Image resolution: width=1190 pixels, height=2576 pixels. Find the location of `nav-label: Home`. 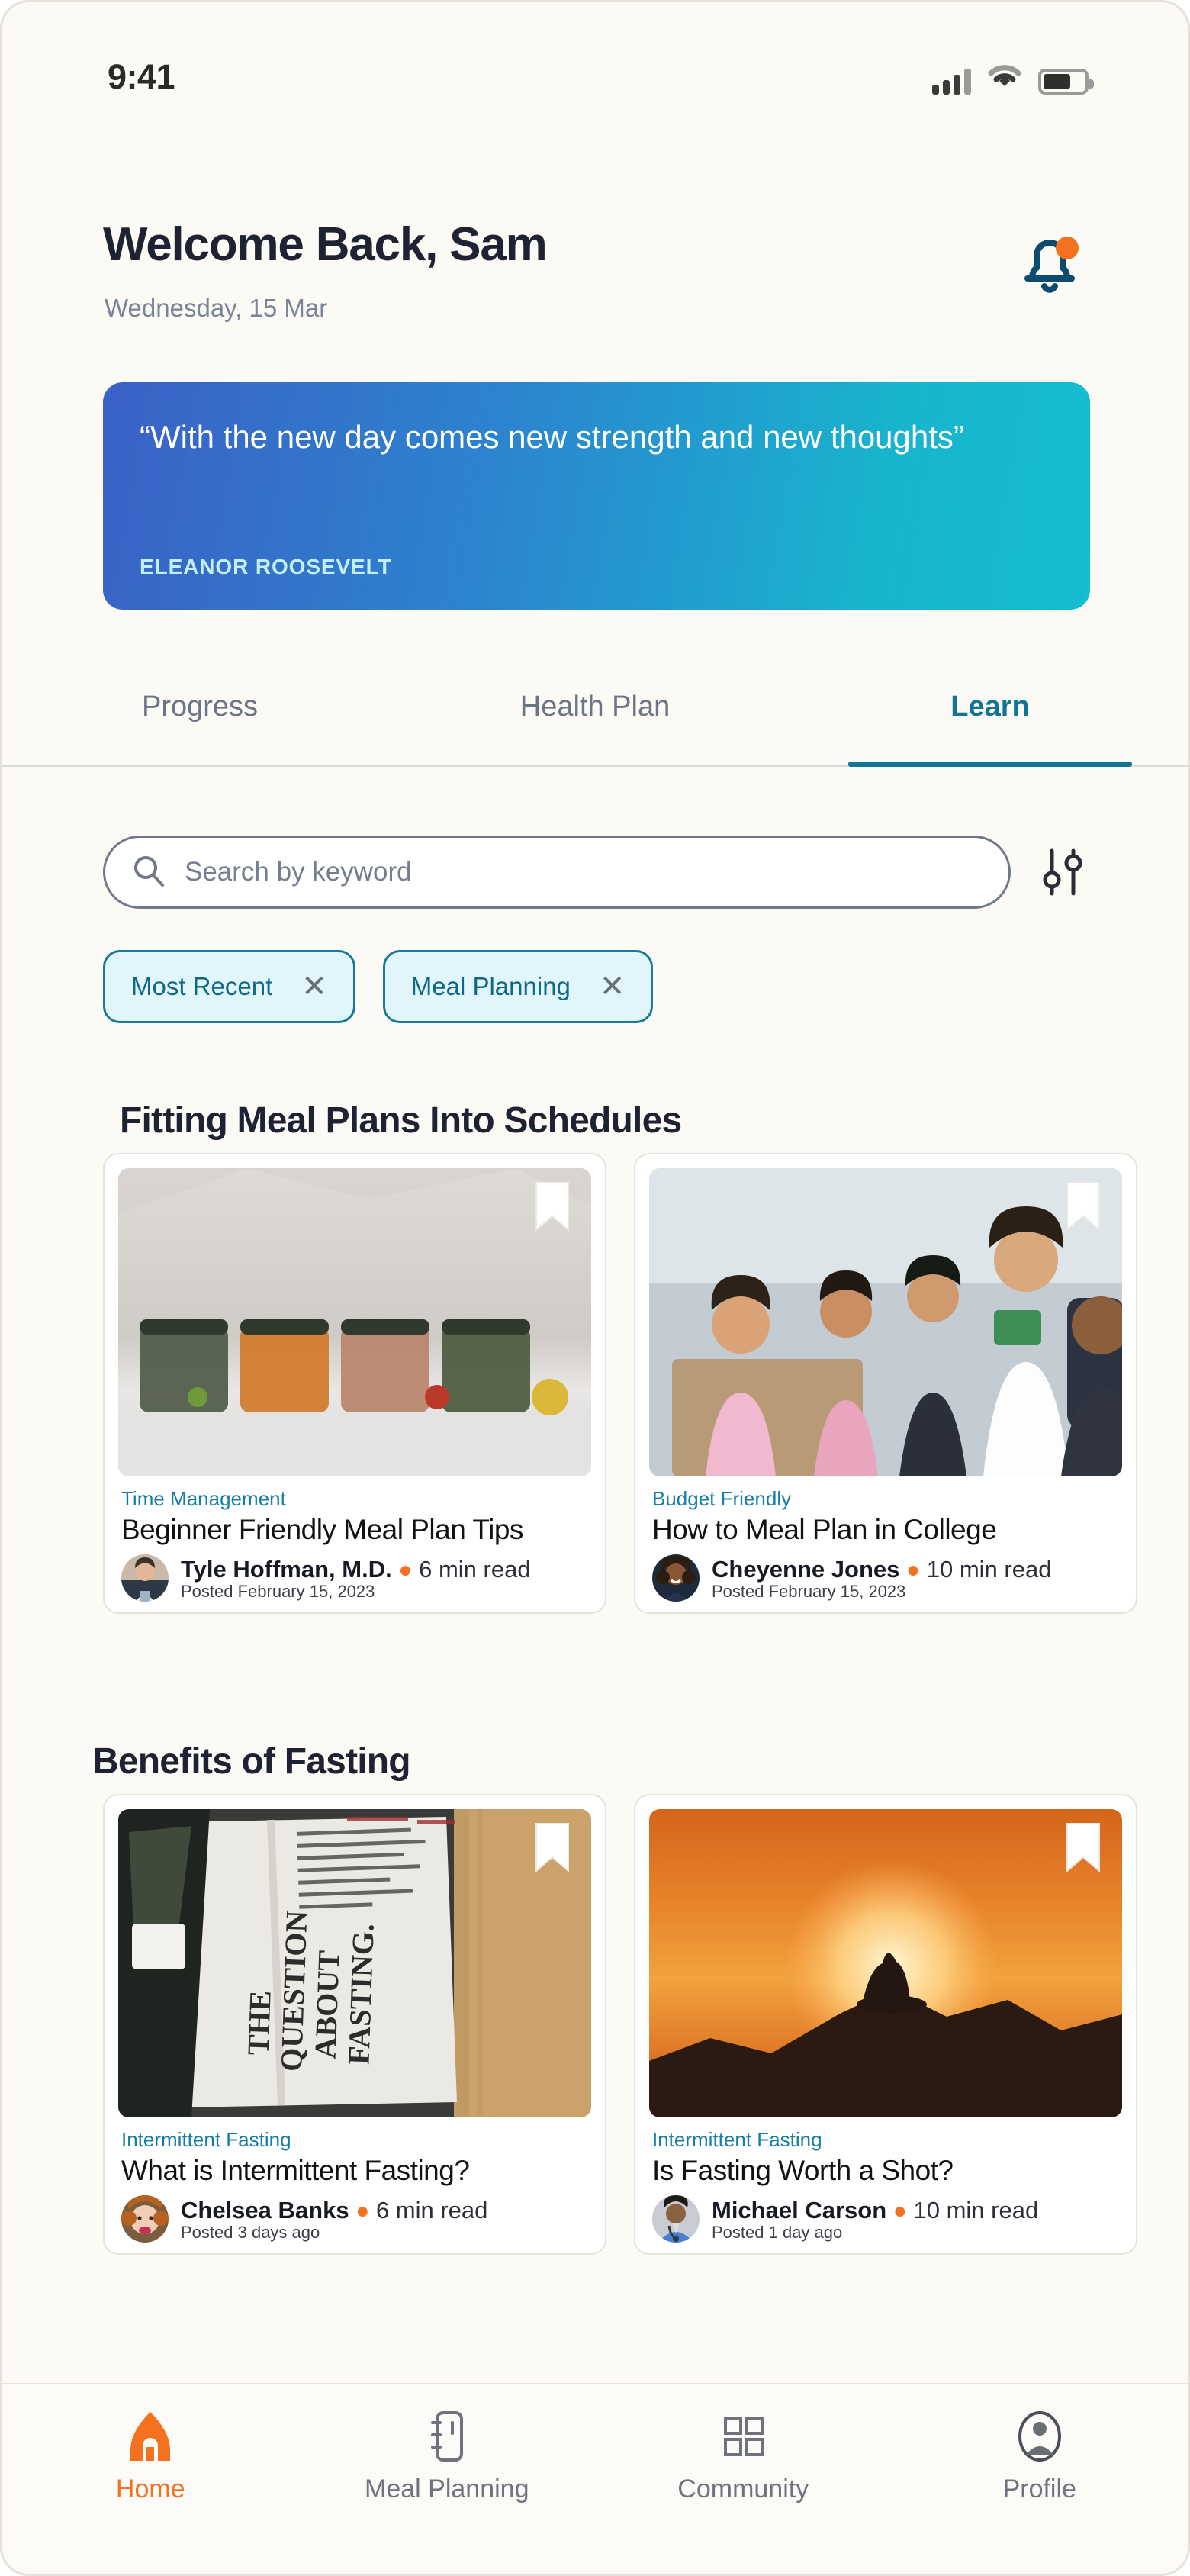

nav-label: Home is located at coordinates (150, 2489).